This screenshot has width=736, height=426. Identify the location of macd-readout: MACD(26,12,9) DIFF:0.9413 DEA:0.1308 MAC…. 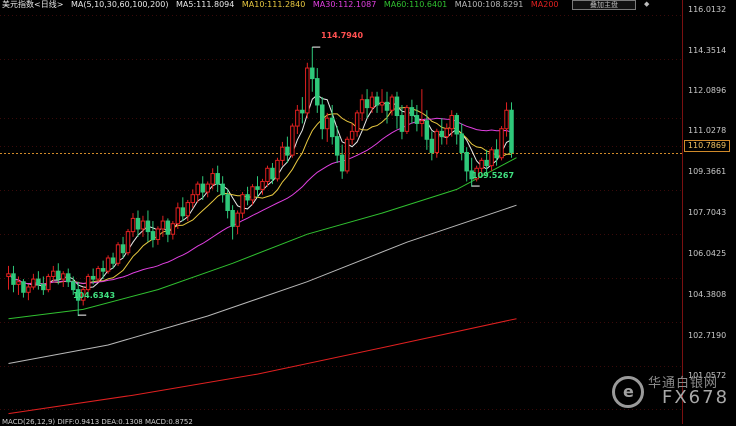
(97, 422).